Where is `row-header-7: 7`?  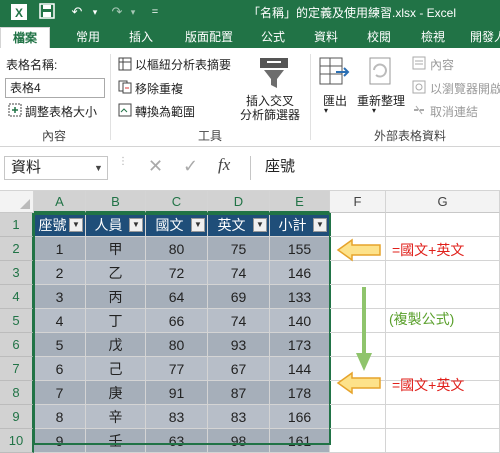
row-header-7: 7 is located at coordinates (17, 369).